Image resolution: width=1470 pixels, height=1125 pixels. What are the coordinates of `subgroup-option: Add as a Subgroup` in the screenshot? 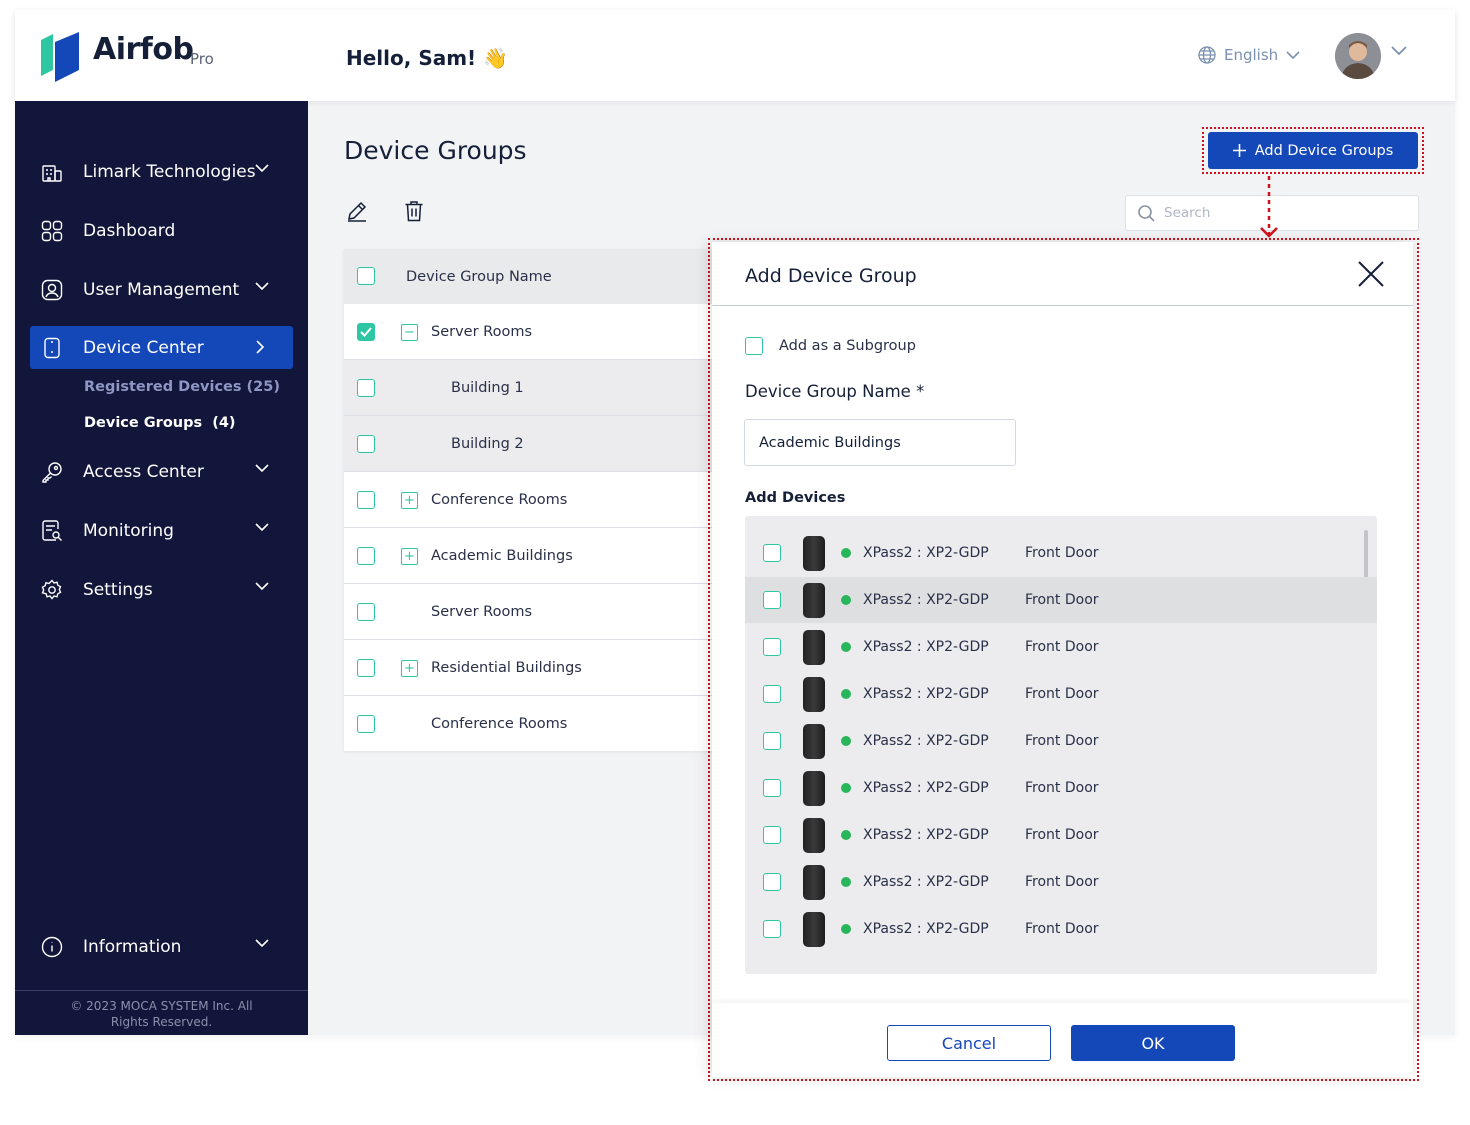 It's located at (830, 346).